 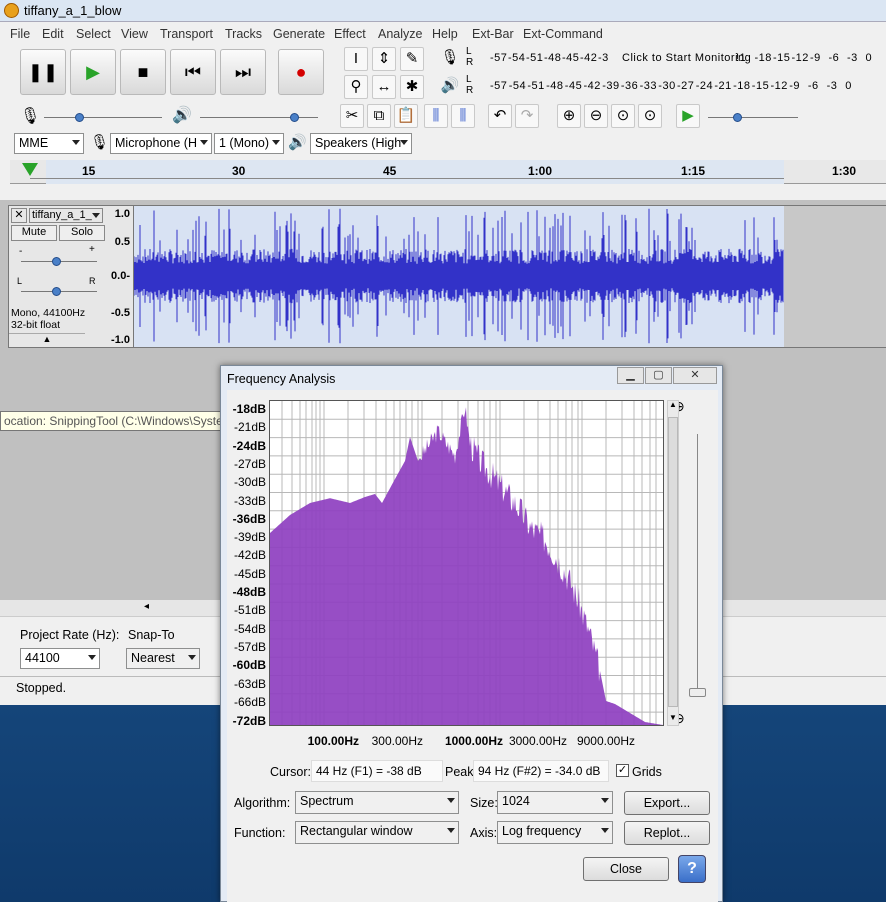 I want to click on grids-checkbox: ✓, so click(x=622, y=770).